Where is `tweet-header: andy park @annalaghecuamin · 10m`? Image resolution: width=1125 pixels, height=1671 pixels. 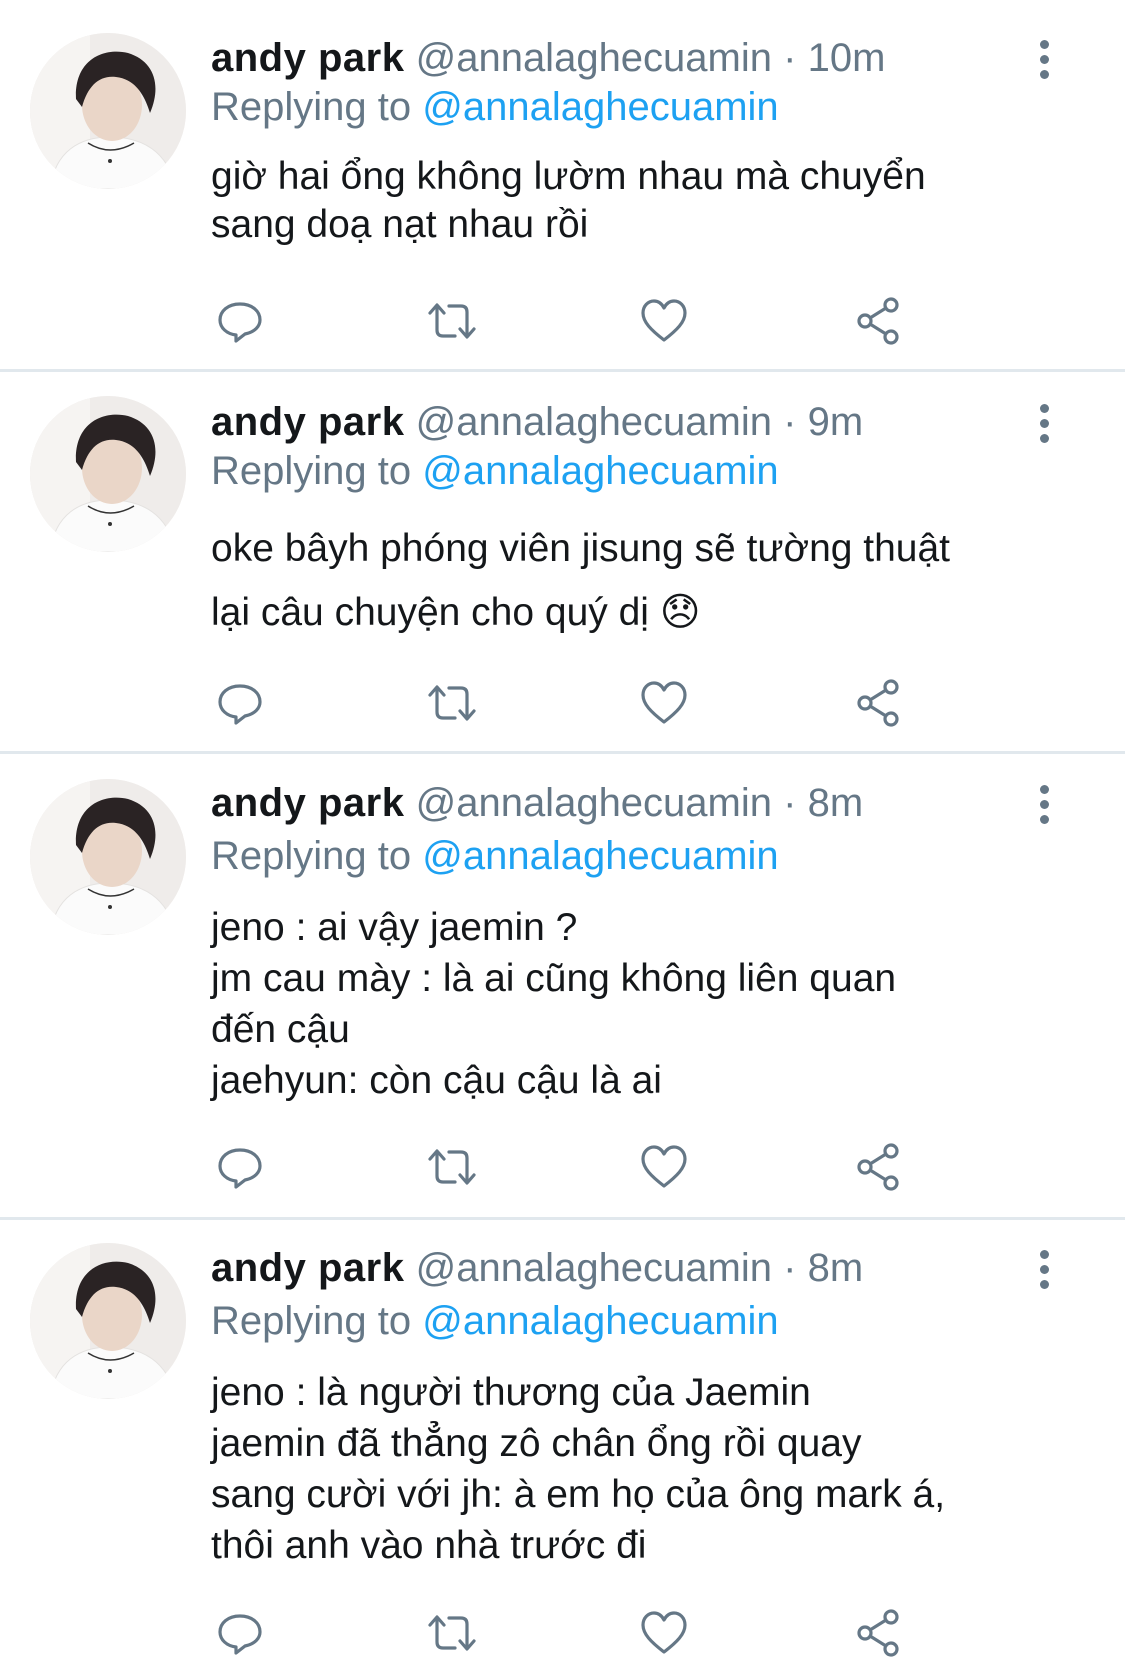
tweet-header: andy park @annalaghecuamin · 10m is located at coordinates (548, 58).